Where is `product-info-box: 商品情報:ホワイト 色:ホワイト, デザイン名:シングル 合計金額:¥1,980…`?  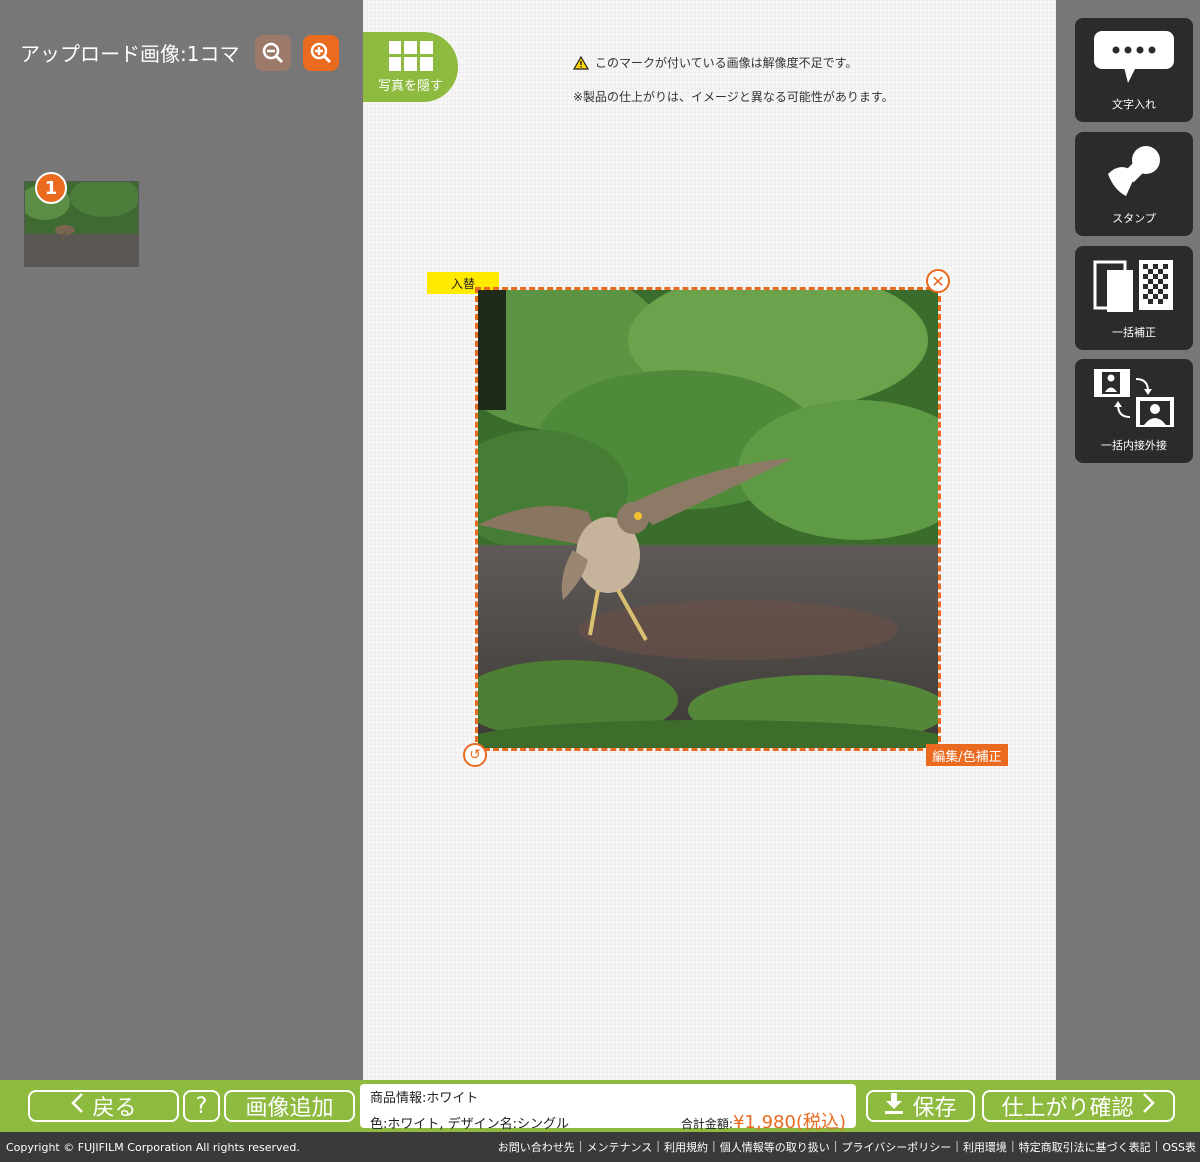 product-info-box: 商品情報:ホワイト 色:ホワイト, デザイン名:シングル 合計金額:¥1,980… is located at coordinates (608, 1108).